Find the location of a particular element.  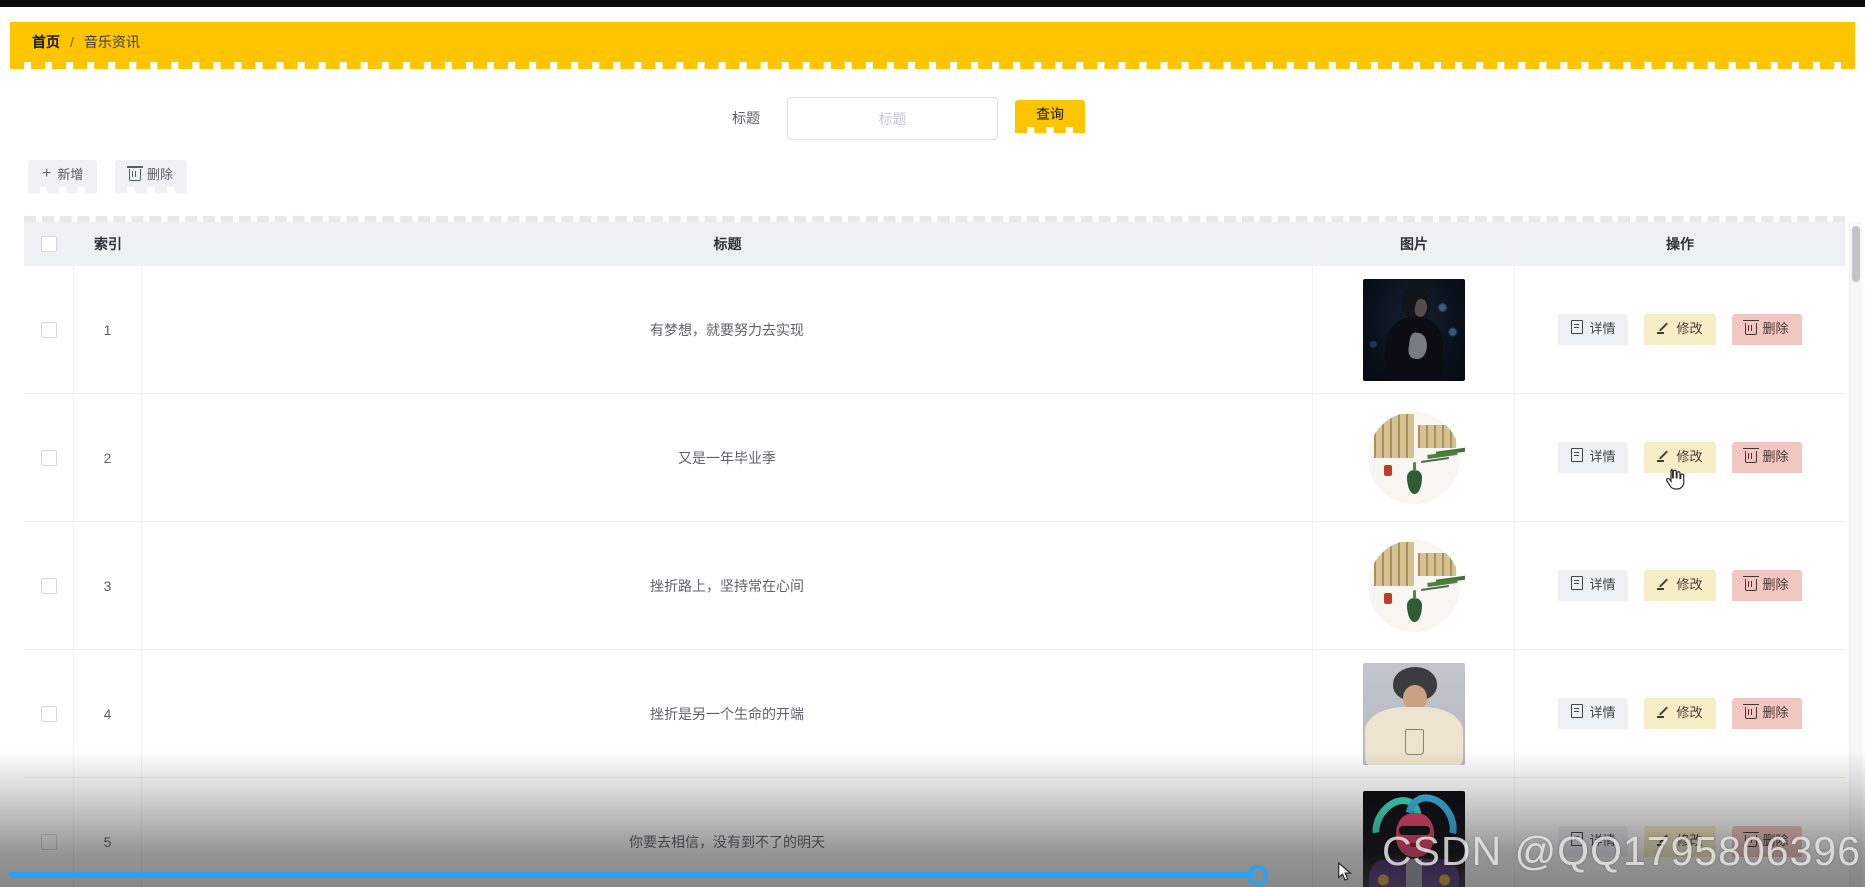

horizontal-scrollbar is located at coordinates (632, 875).